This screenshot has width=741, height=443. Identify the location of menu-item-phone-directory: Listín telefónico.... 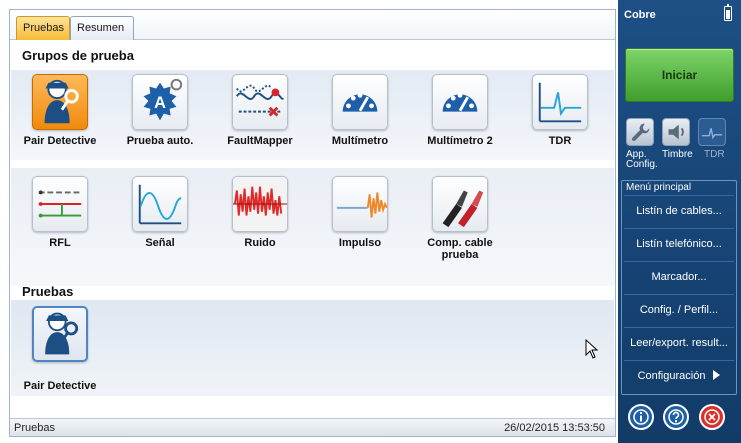
(679, 243).